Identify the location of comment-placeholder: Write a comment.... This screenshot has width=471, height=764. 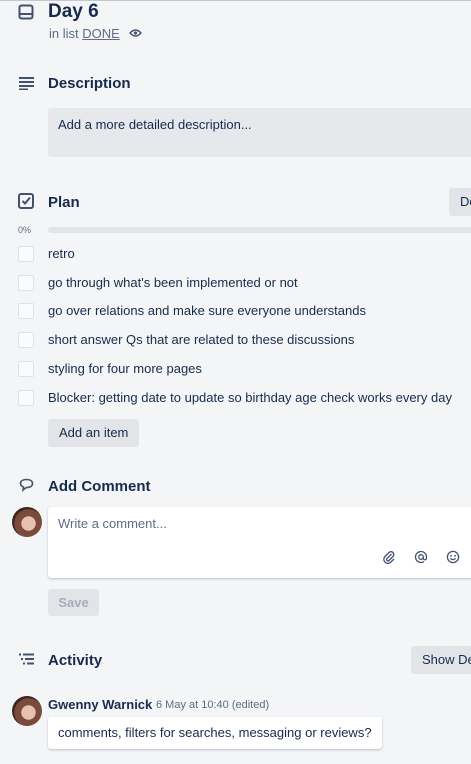
(112, 523).